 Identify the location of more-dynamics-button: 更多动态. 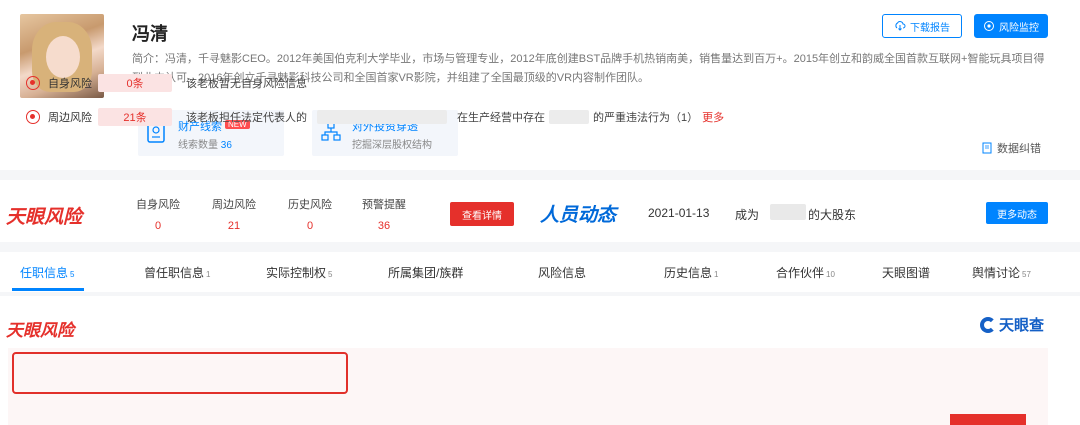
(1017, 213).